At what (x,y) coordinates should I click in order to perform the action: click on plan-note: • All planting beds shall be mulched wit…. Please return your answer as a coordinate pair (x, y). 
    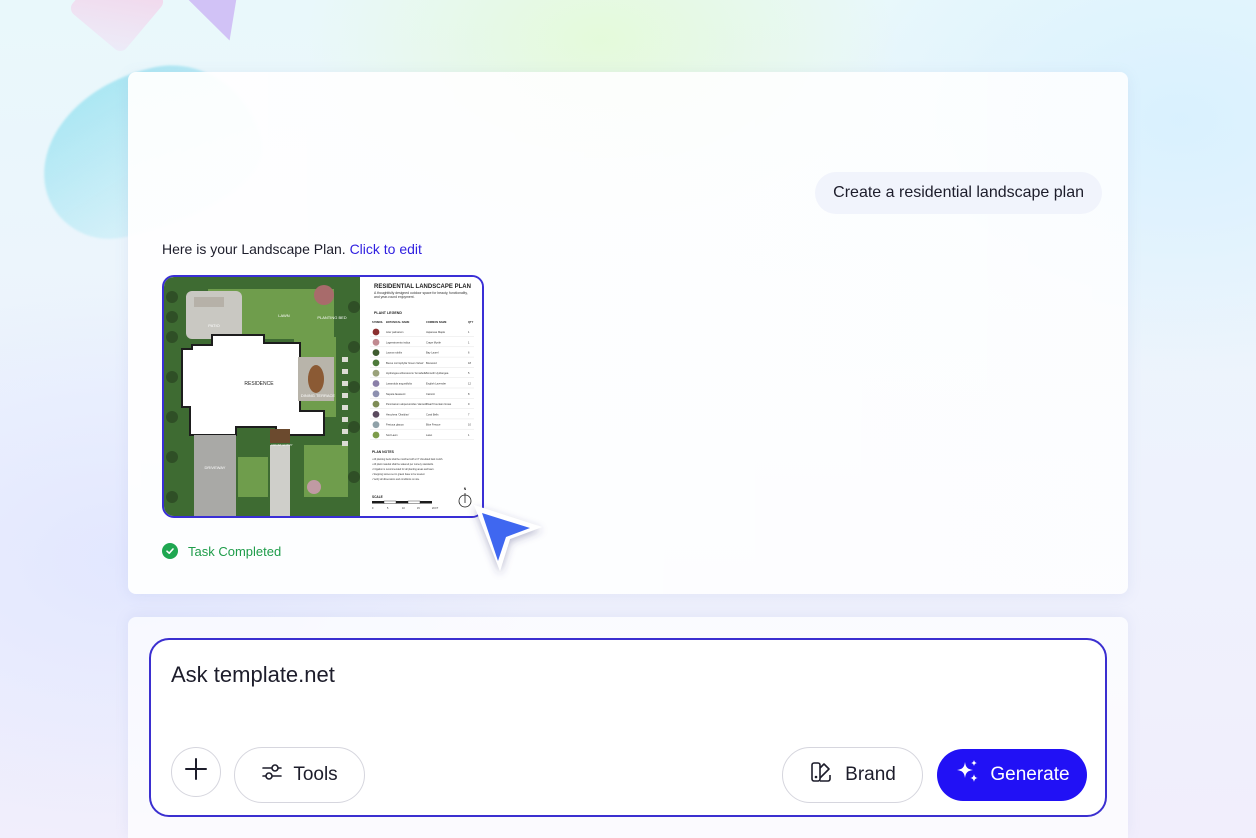
    Looking at the image, I should click on (407, 459).